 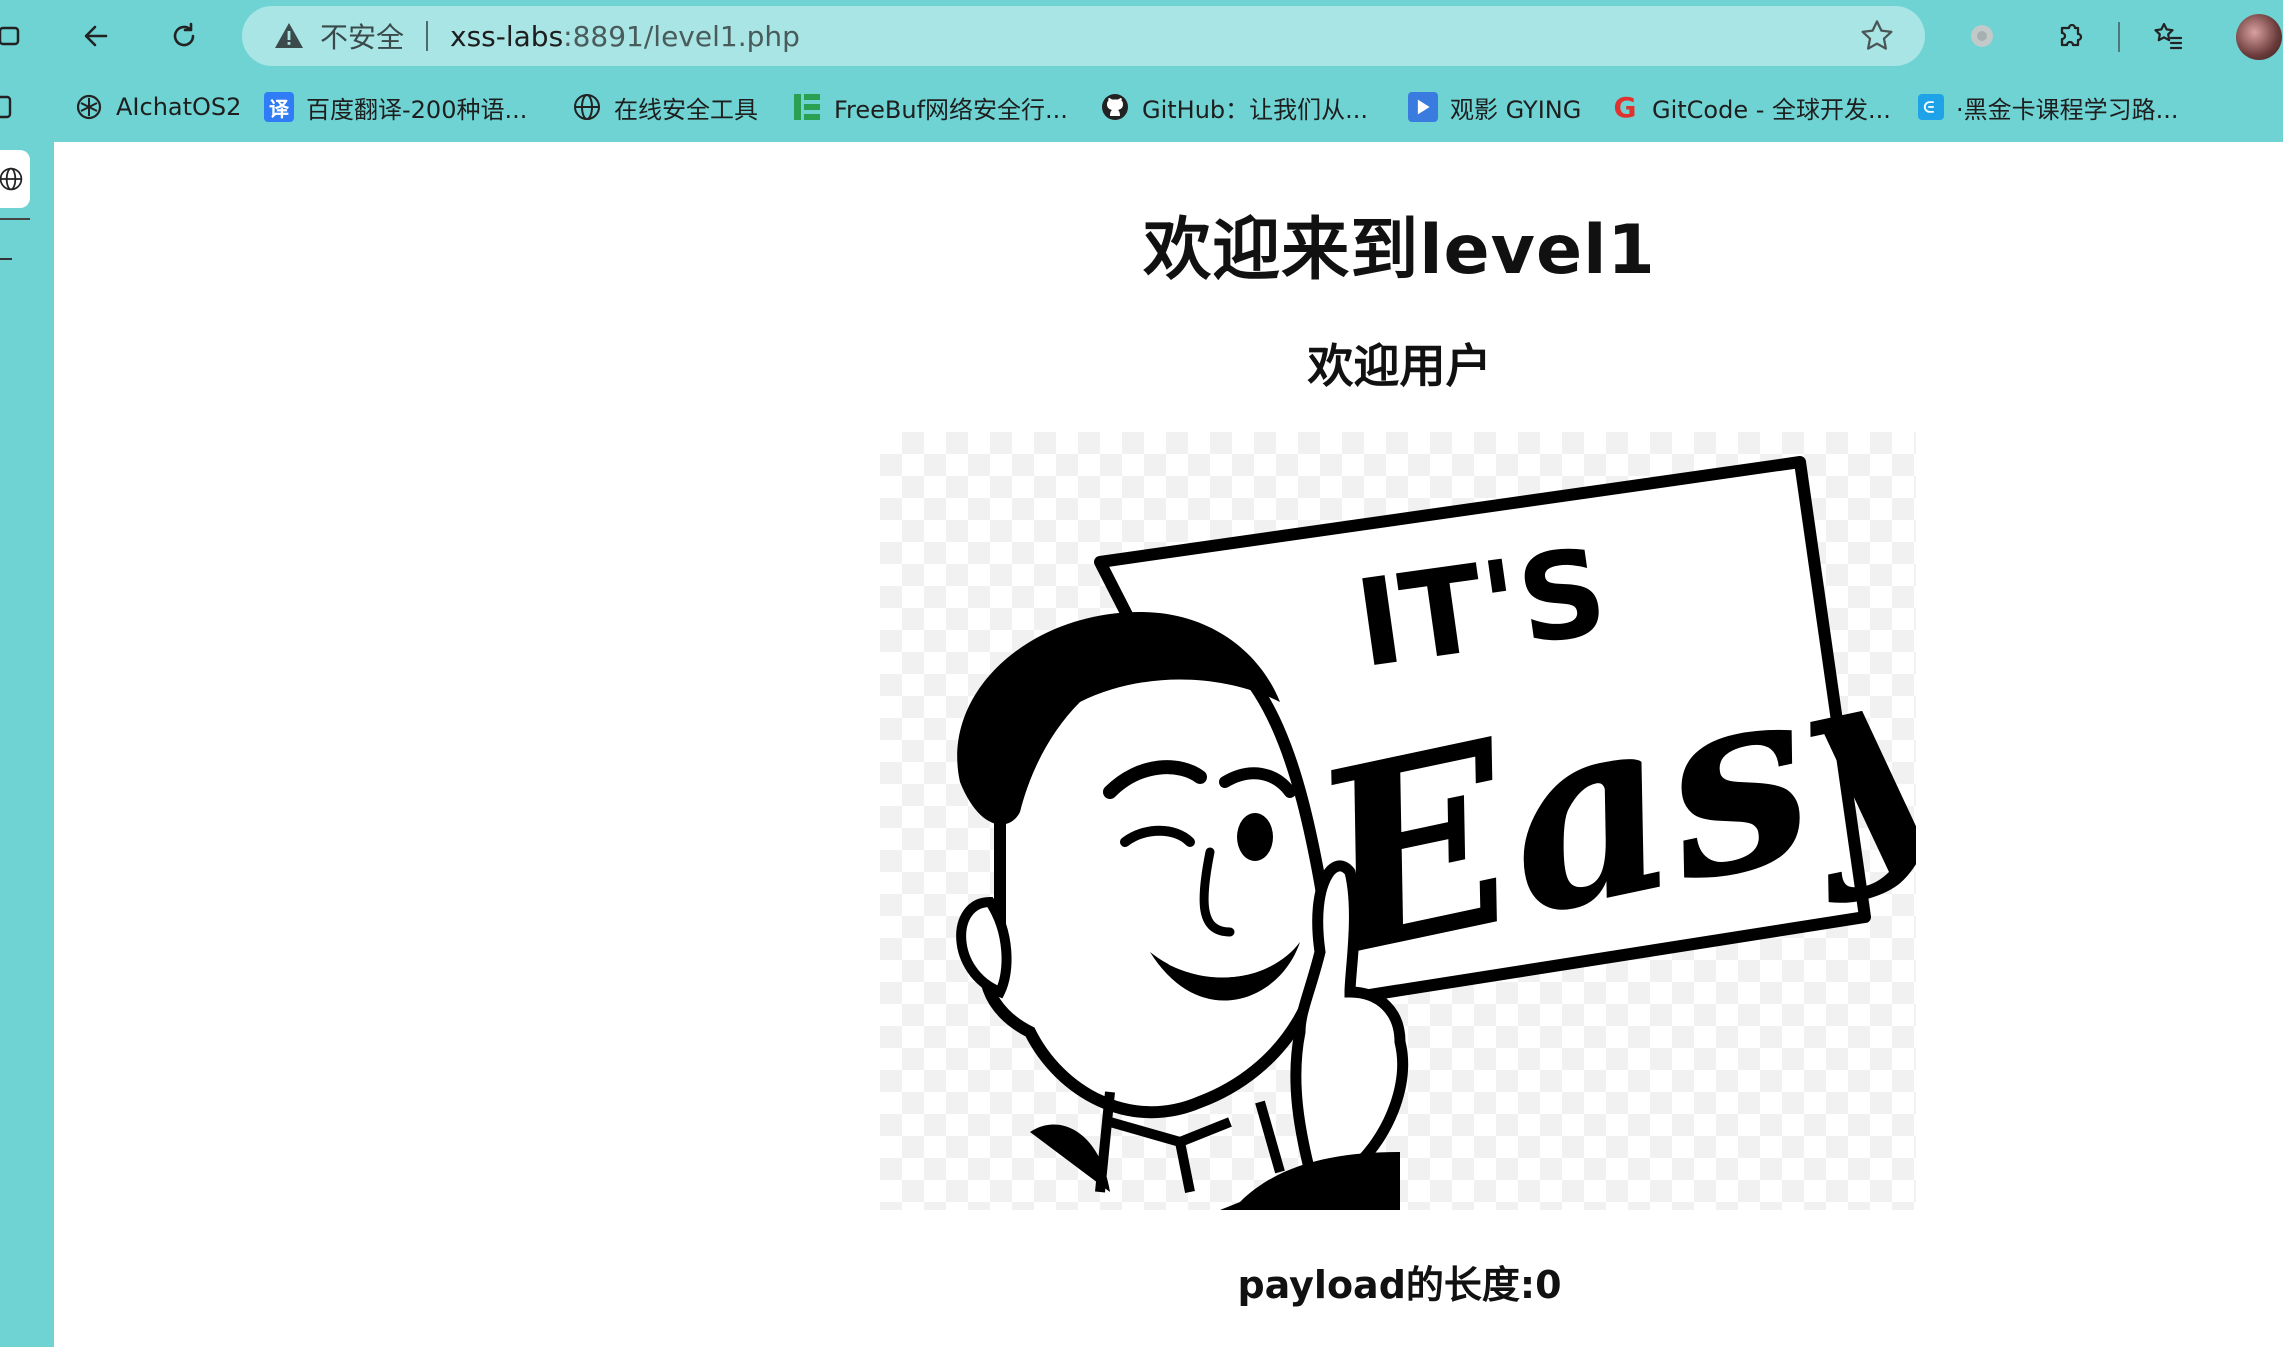 I want to click on reload-icon, so click(x=184, y=34).